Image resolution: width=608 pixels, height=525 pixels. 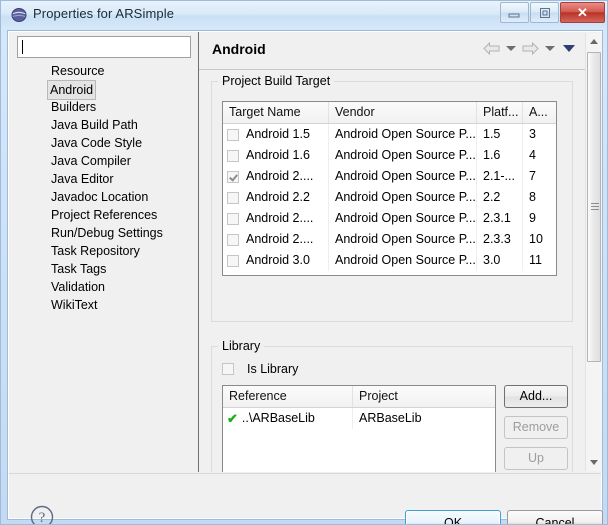 I want to click on cell-api: 7, so click(x=532, y=176).